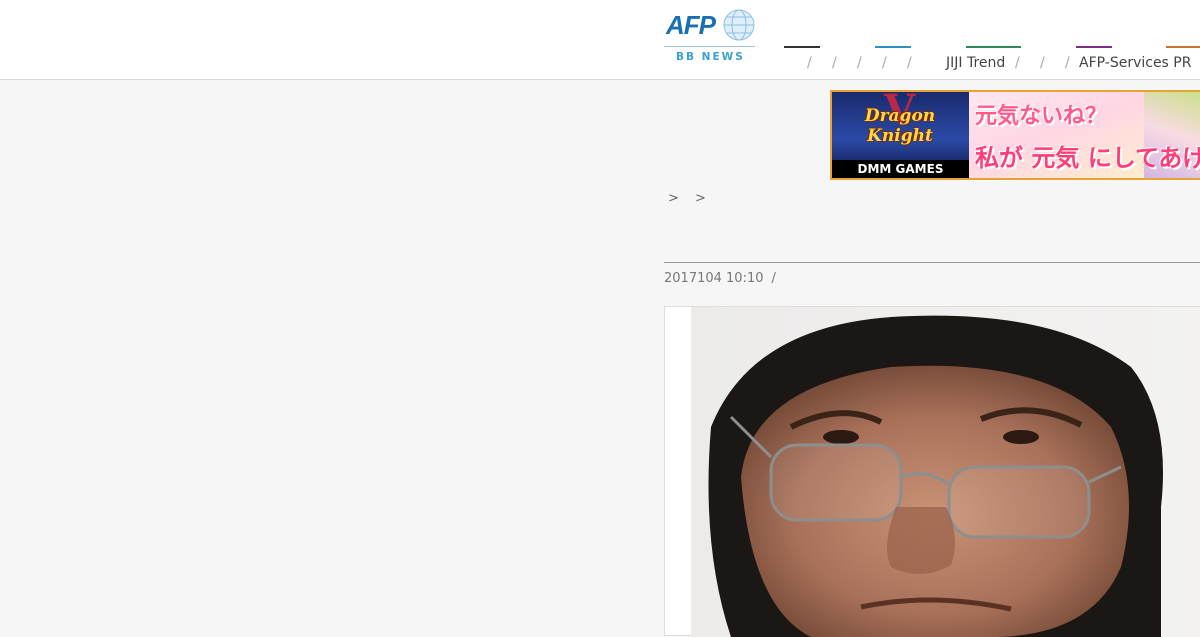  What do you see at coordinates (1084, 135) in the screenshot?
I see `ad-art-panel: 元気ないね？ 私が 元気 にしてあげ` at bounding box center [1084, 135].